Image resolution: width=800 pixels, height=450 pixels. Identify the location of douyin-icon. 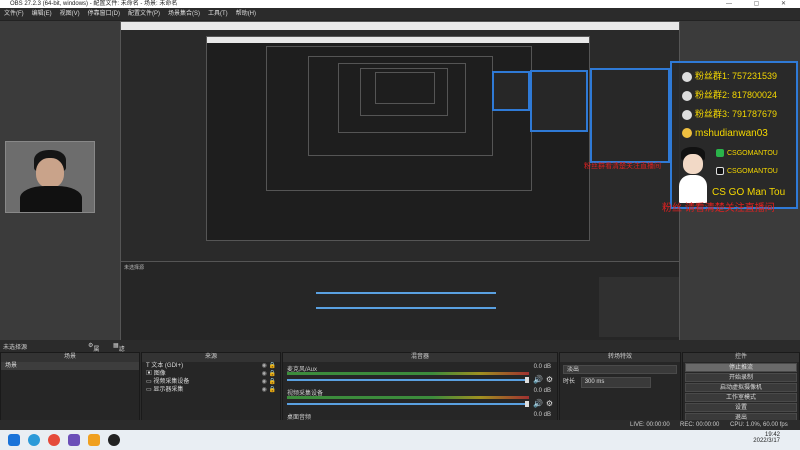
(720, 171).